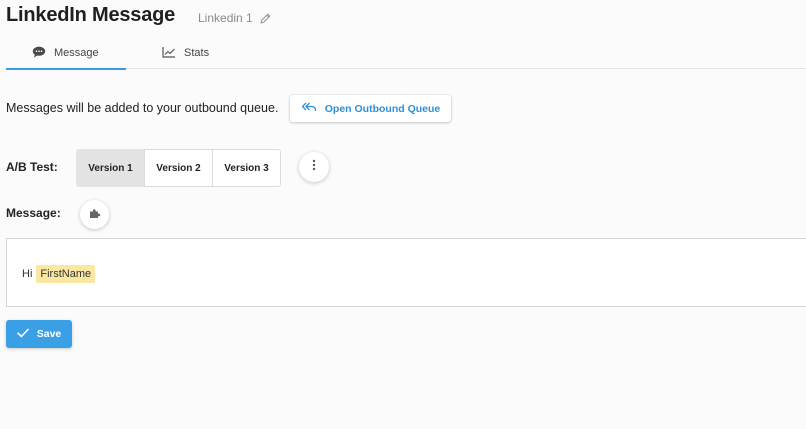 This screenshot has height=429, width=806. I want to click on insert-variable-button, so click(94, 214).